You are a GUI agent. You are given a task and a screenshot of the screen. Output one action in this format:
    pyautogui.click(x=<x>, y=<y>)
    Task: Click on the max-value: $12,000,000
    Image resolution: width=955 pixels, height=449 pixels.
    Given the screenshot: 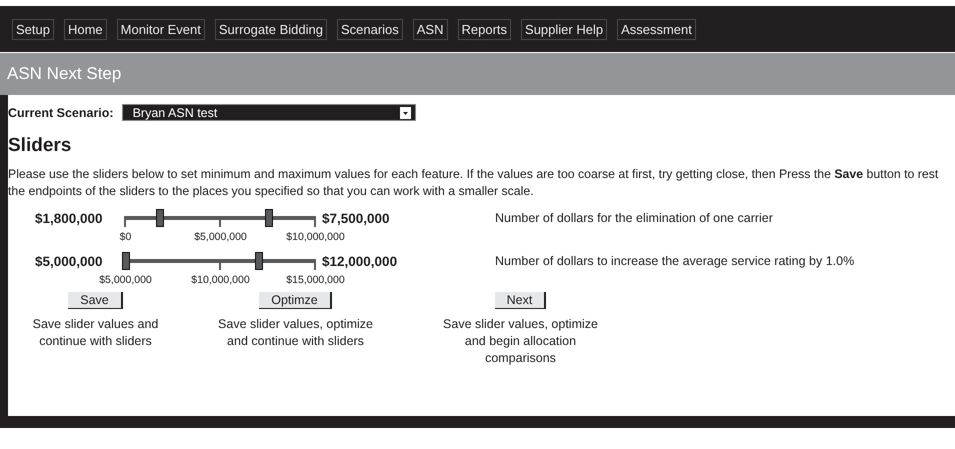 What is the action you would take?
    pyautogui.click(x=359, y=261)
    